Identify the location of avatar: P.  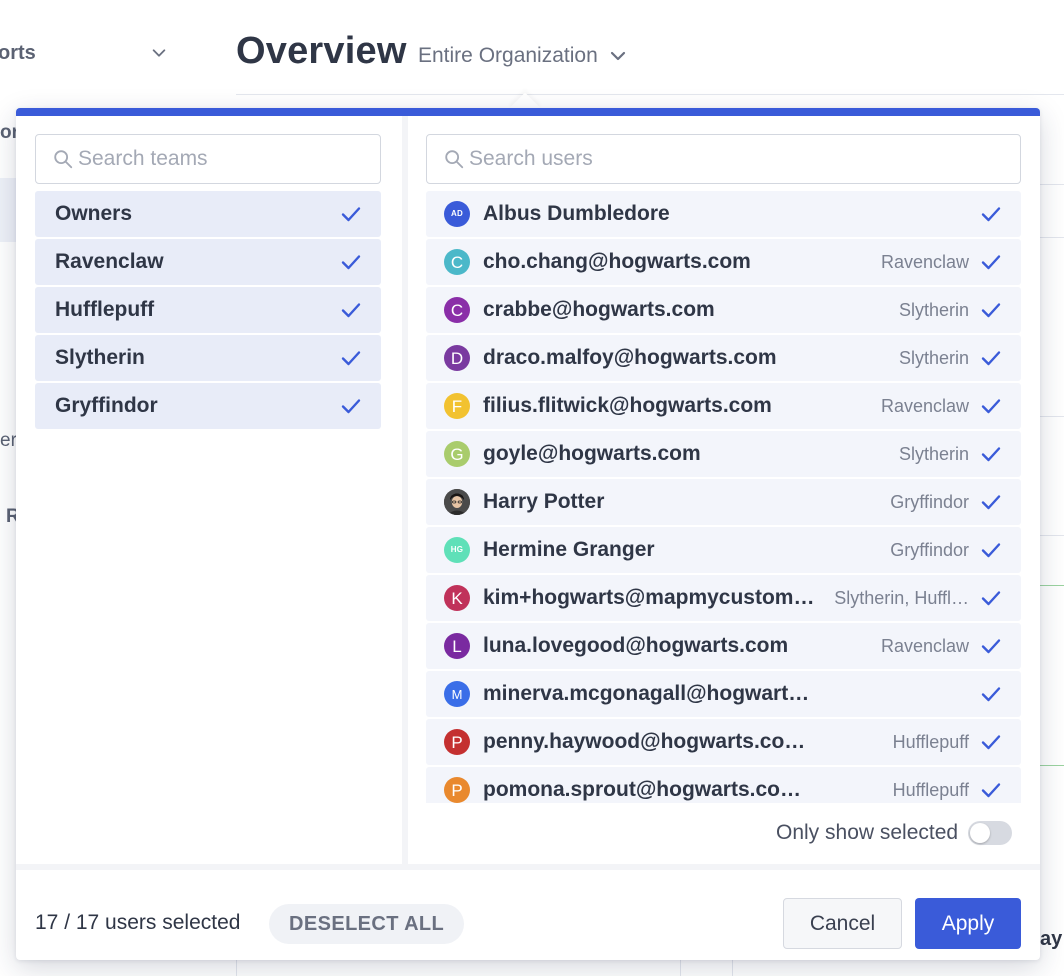
(457, 790).